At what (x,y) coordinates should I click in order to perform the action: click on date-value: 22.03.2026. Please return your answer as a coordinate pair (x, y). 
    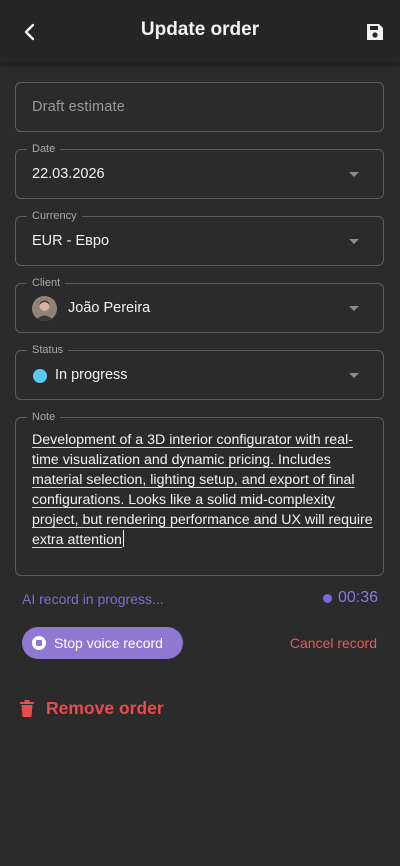
    Looking at the image, I should click on (68, 174).